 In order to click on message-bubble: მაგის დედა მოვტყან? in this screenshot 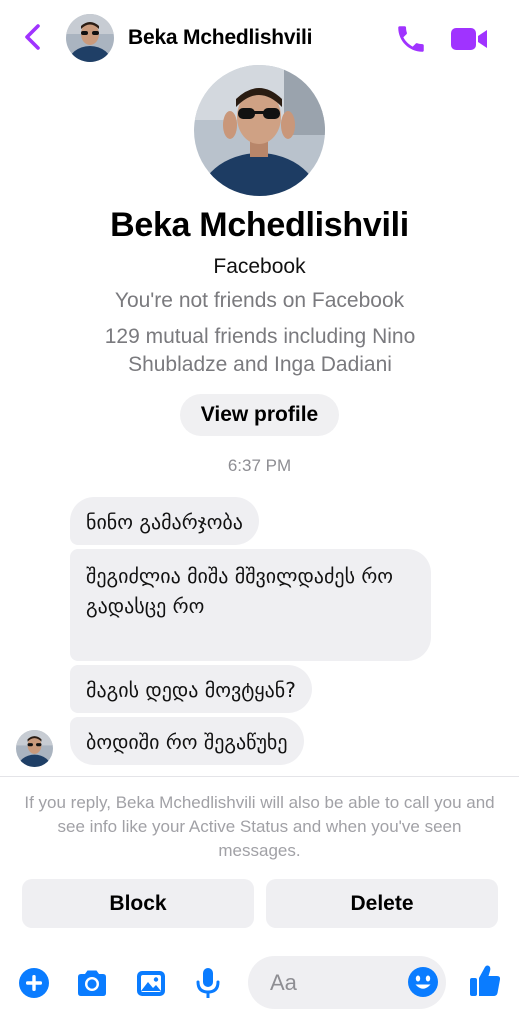, I will do `click(191, 689)`.